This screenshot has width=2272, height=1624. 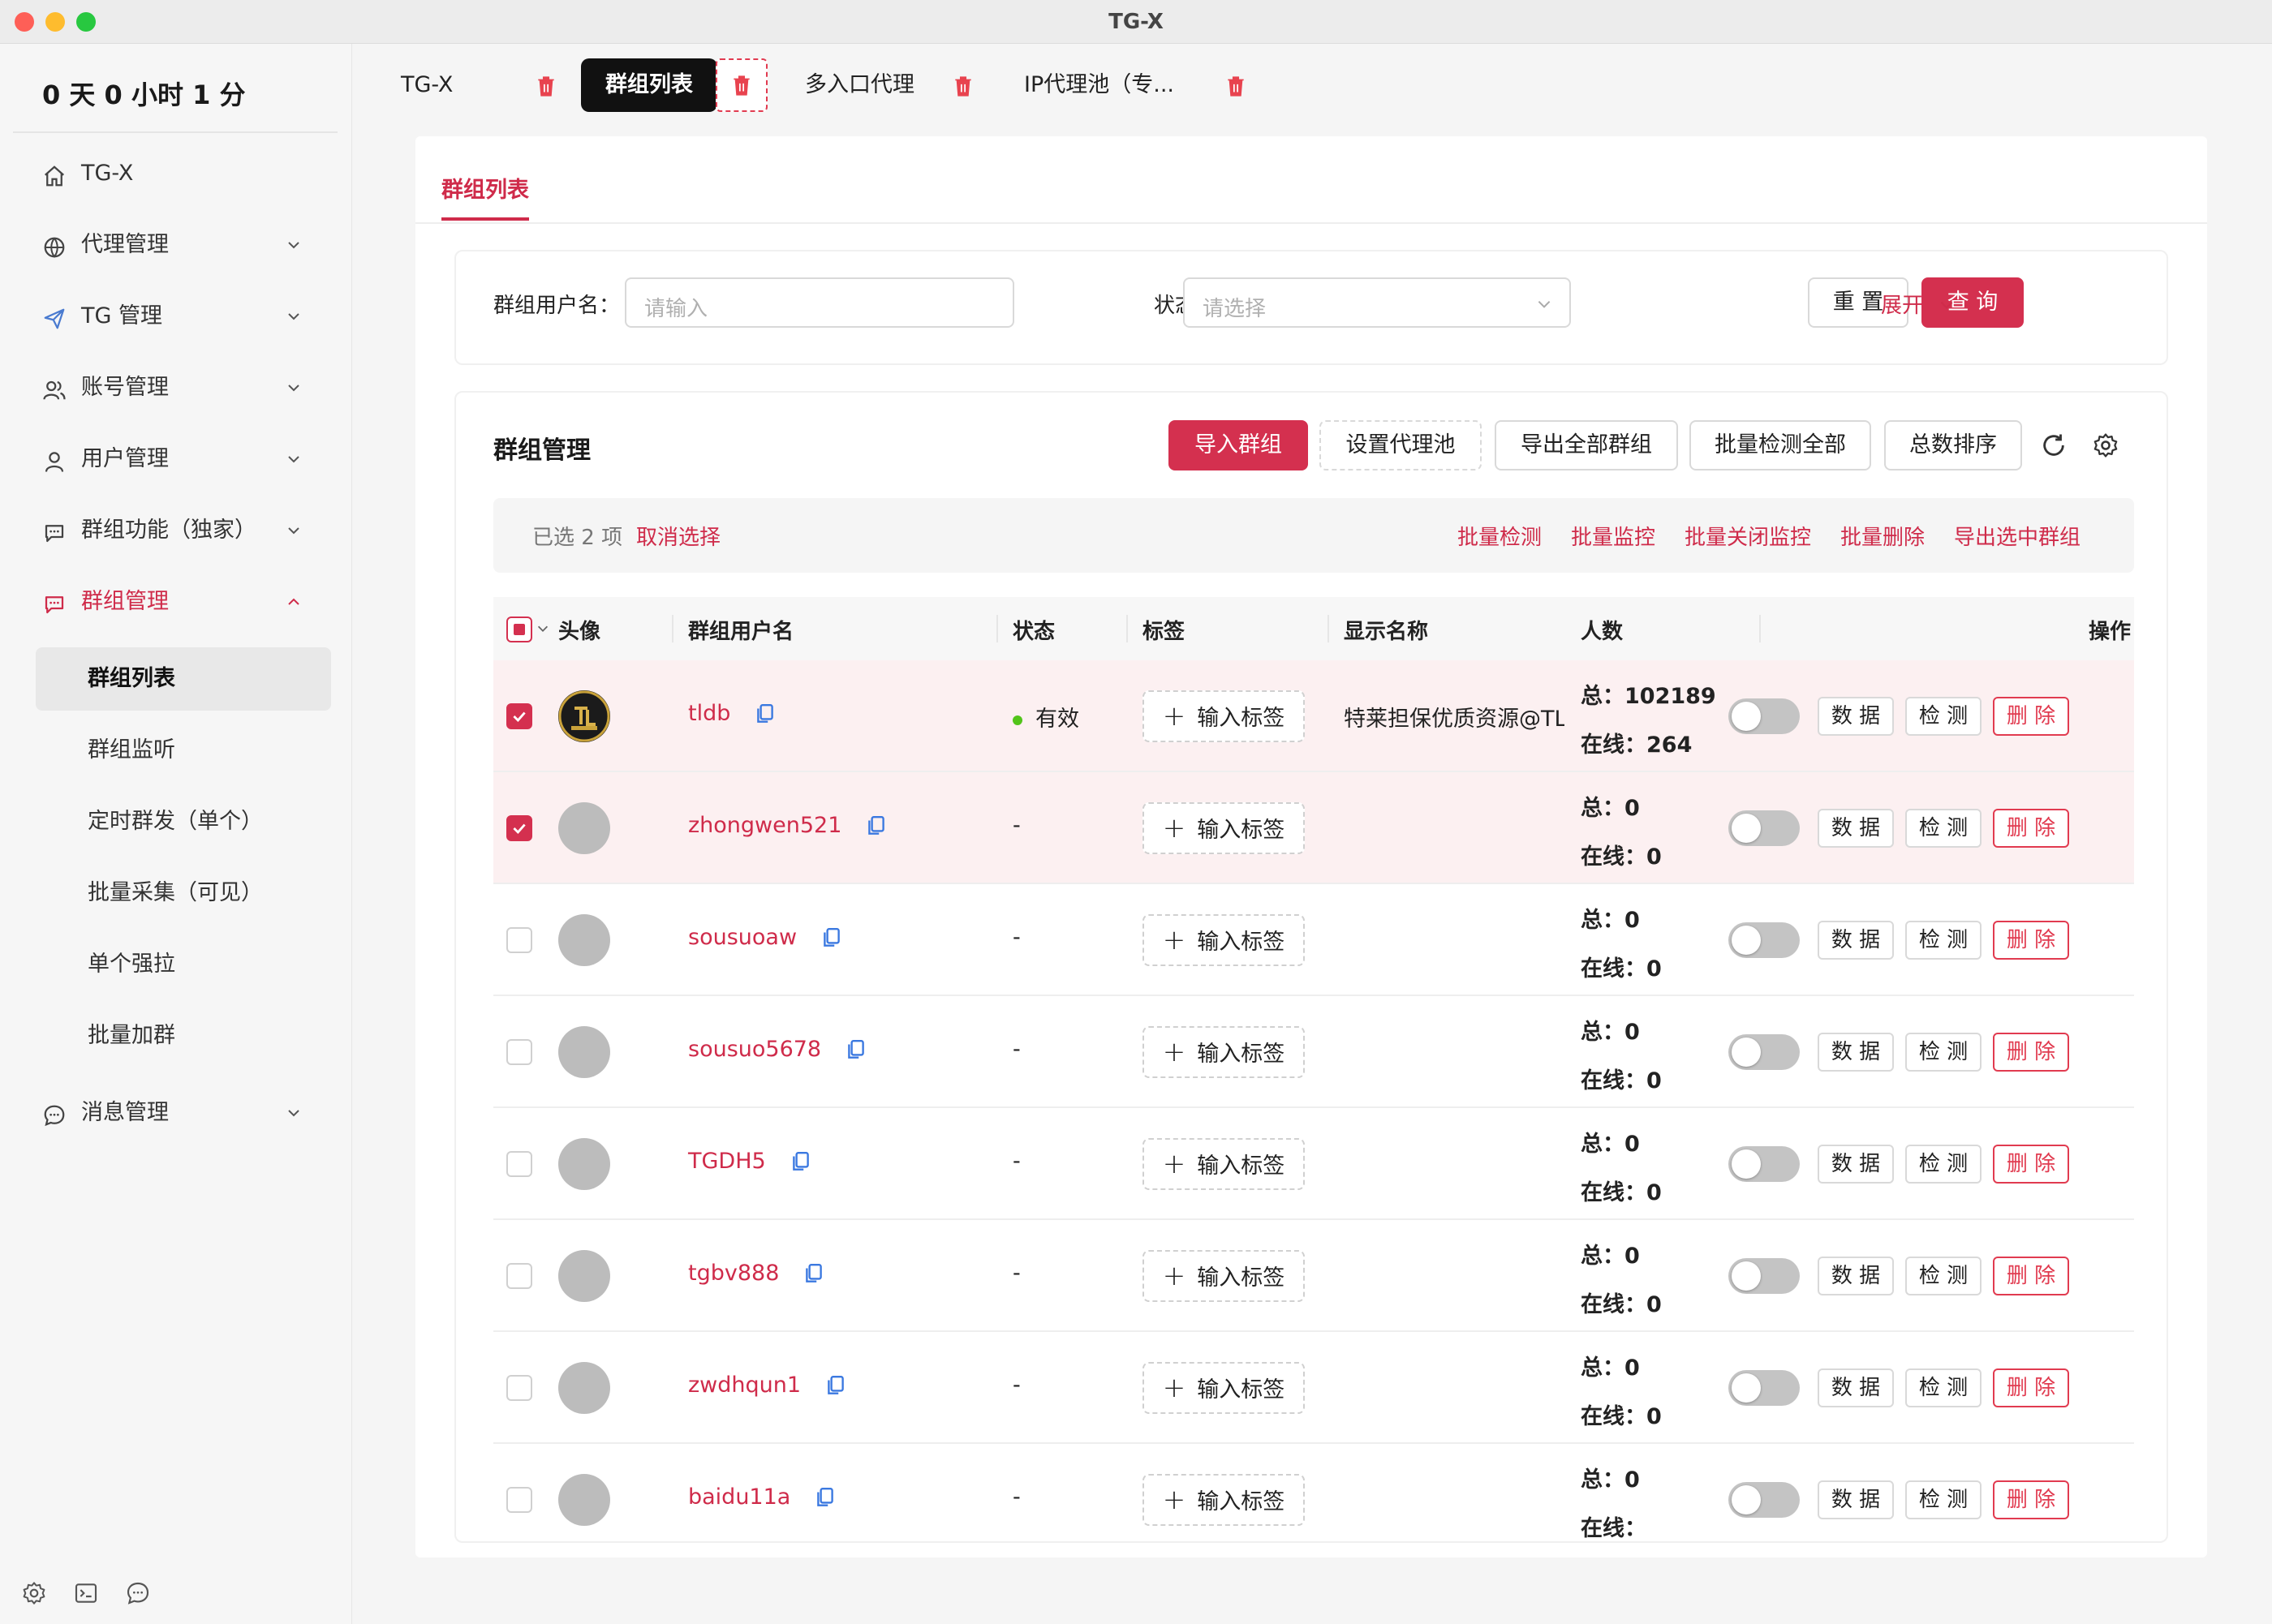 What do you see at coordinates (176, 1113) in the screenshot?
I see `sidebar-item-messages: 消息管理` at bounding box center [176, 1113].